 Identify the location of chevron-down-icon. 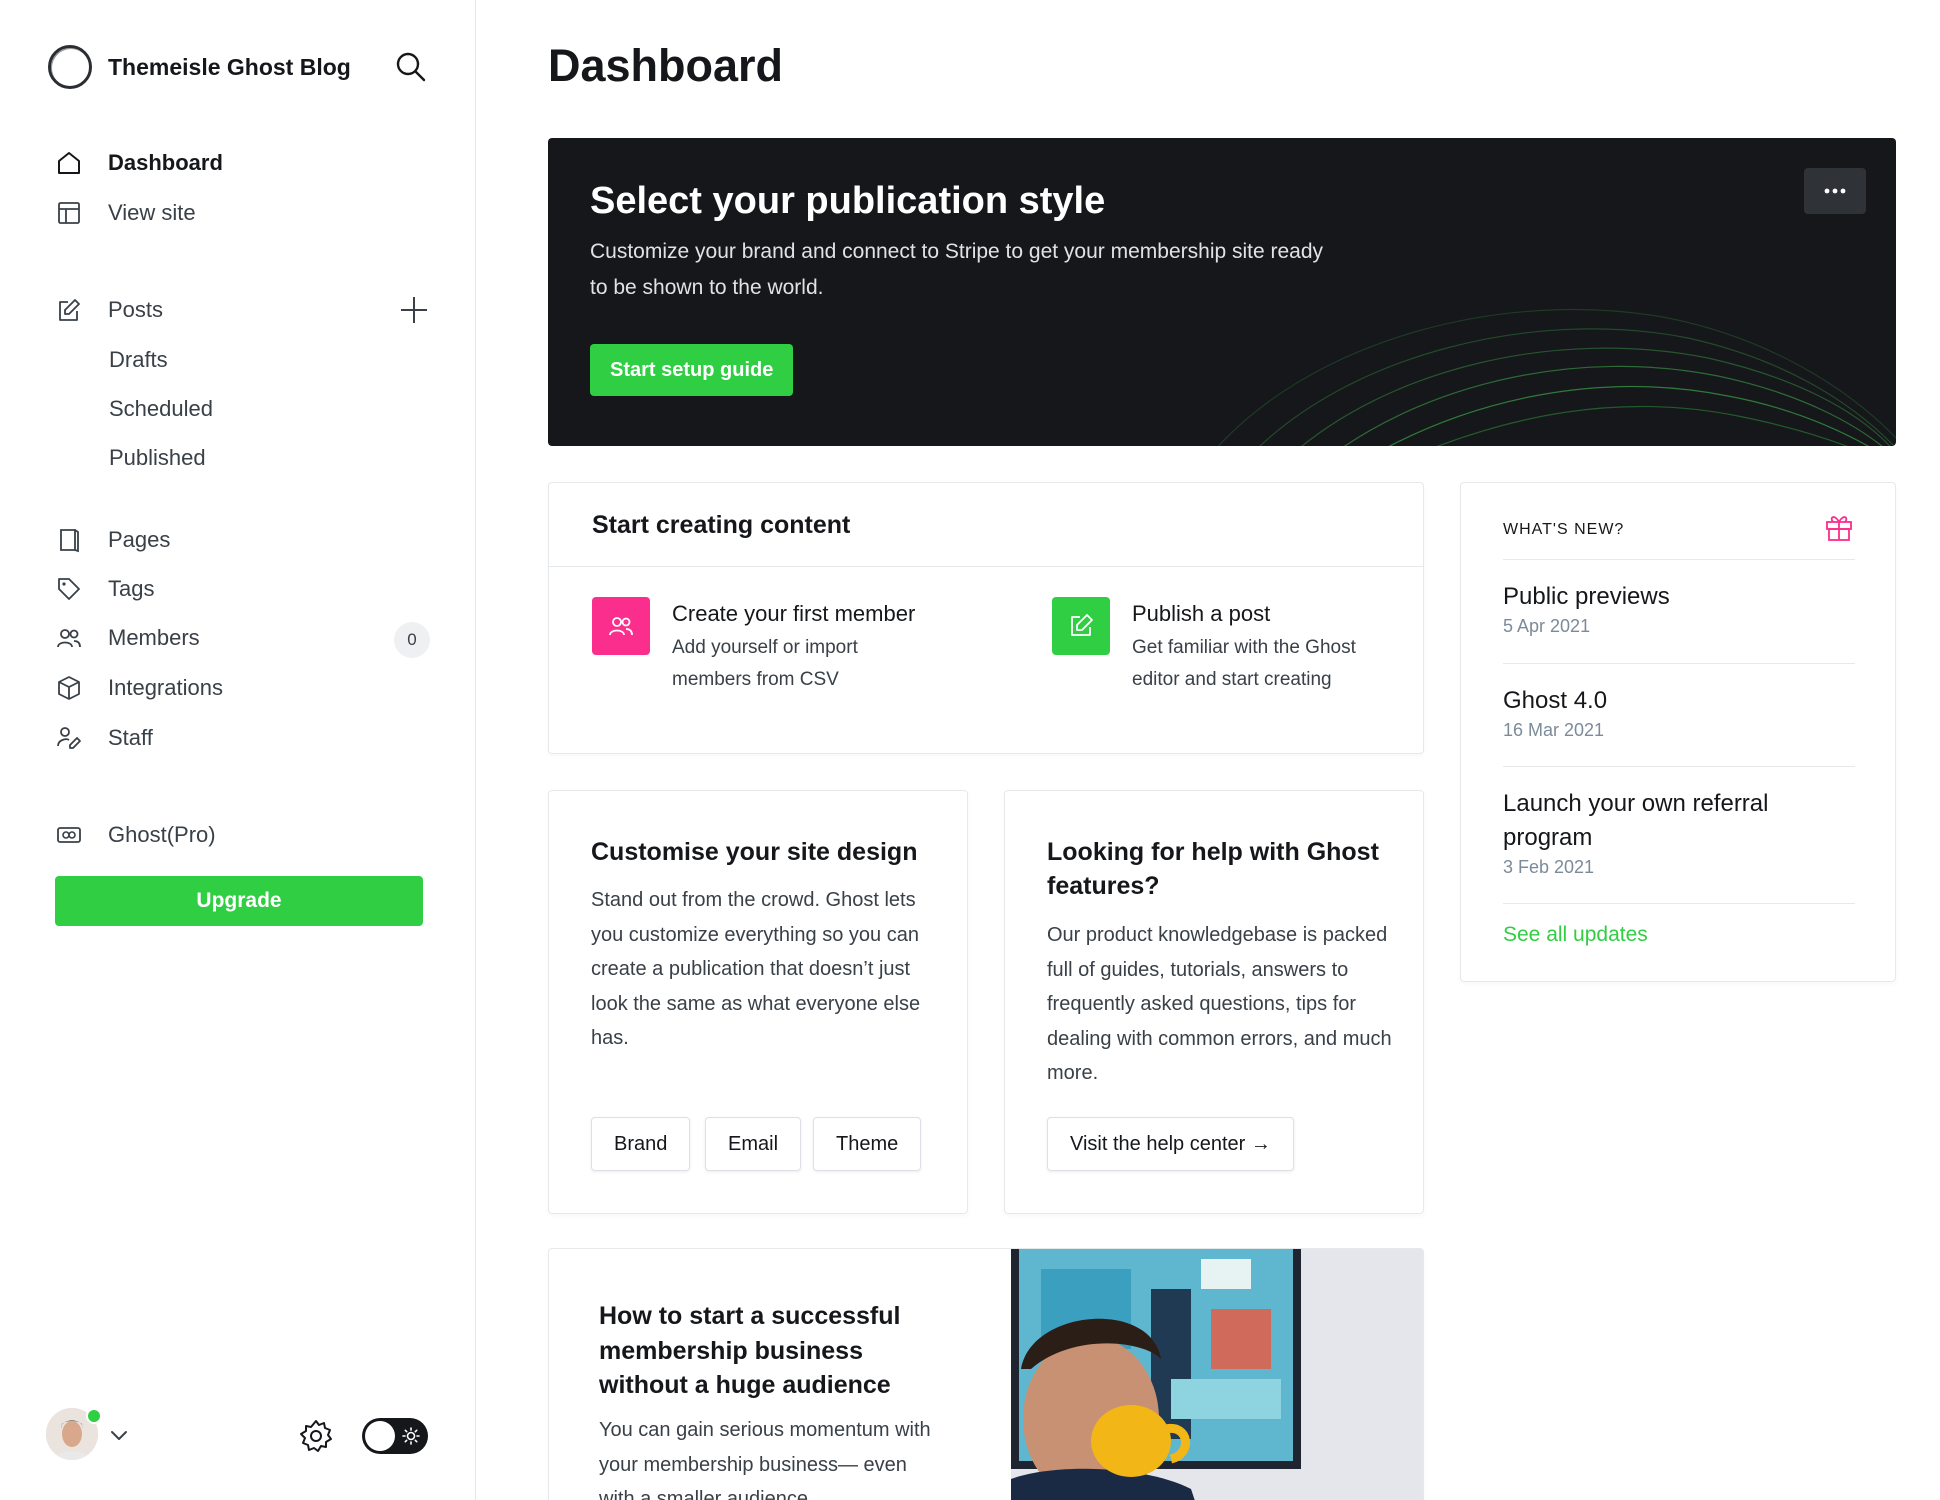
(119, 1435).